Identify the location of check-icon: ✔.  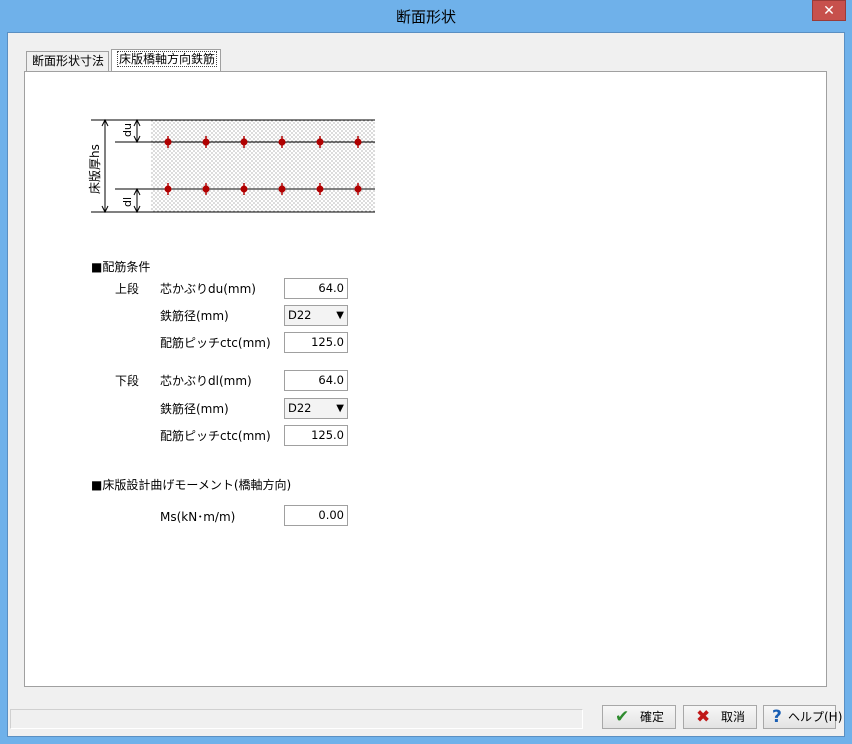
(622, 717).